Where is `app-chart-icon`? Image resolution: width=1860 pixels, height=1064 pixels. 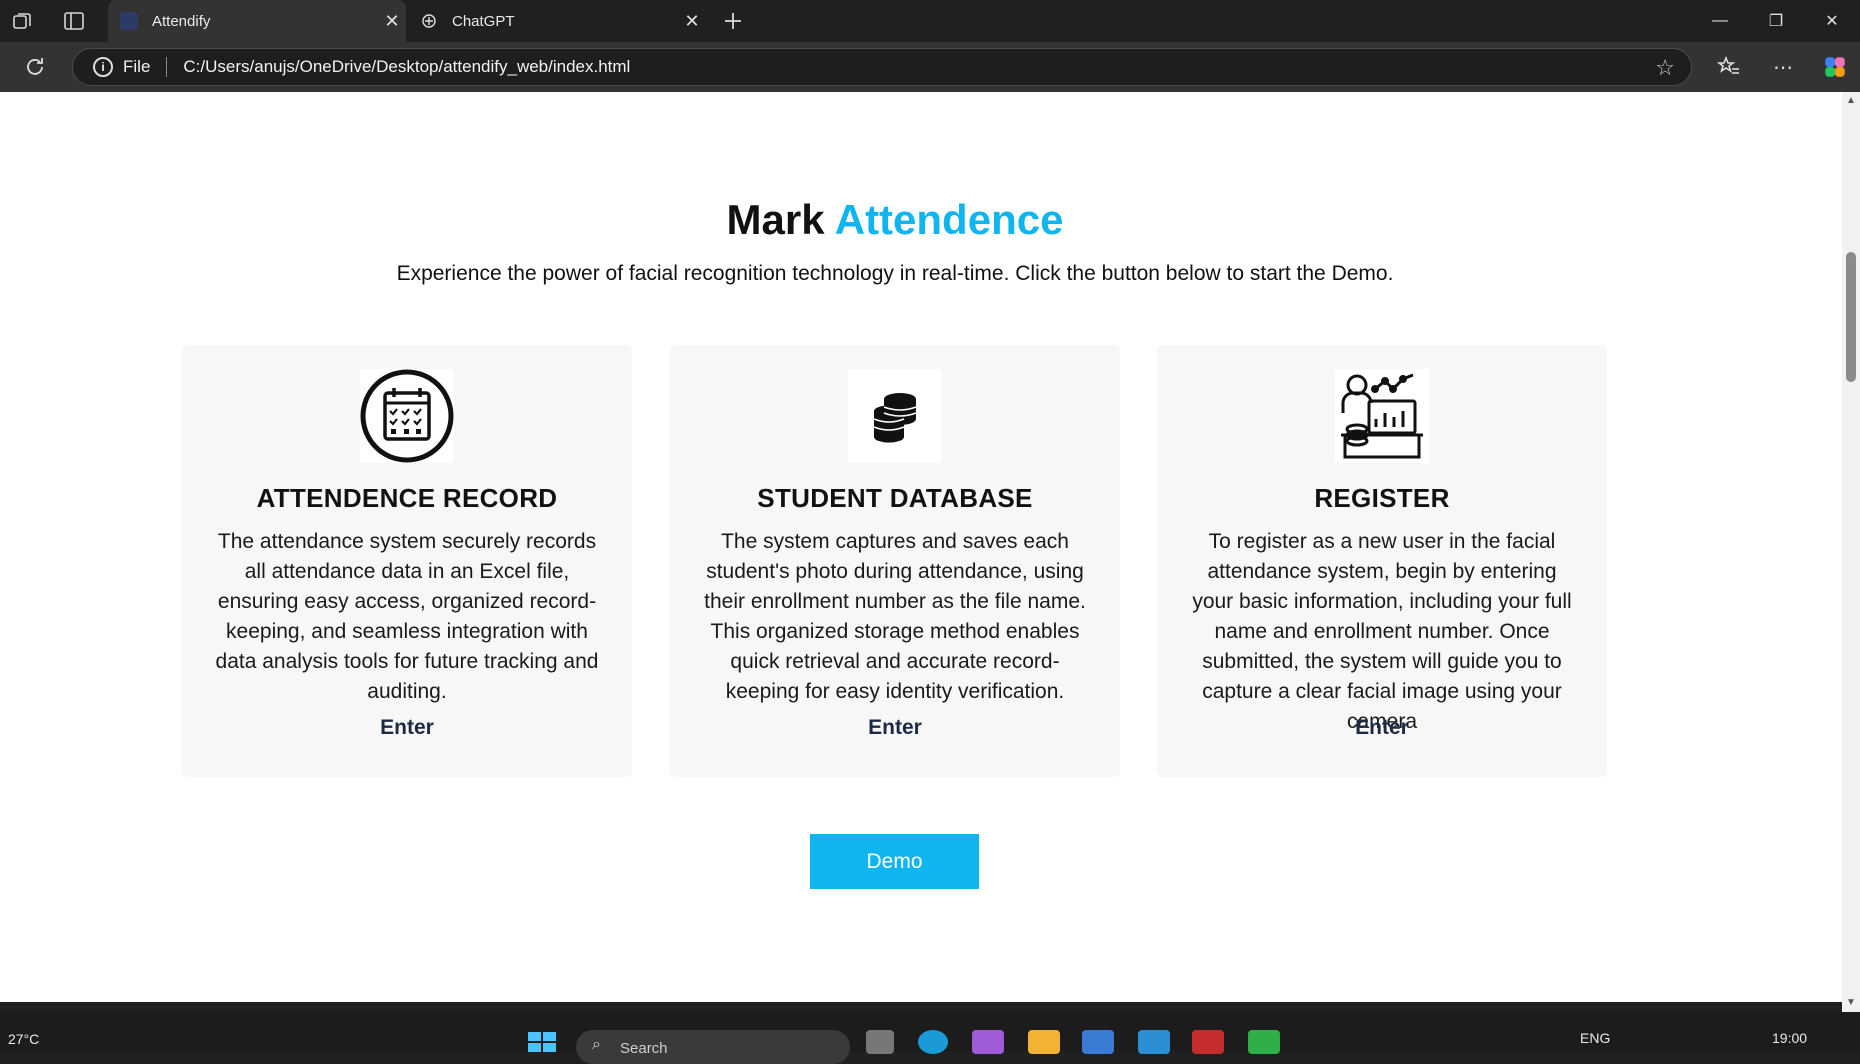 app-chart-icon is located at coordinates (1264, 1042).